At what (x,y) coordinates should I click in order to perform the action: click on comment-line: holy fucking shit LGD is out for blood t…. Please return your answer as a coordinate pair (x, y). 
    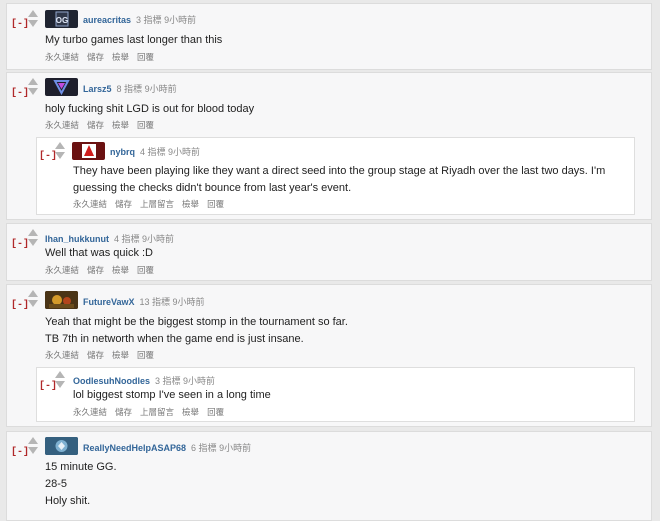
    Looking at the image, I should click on (150, 109).